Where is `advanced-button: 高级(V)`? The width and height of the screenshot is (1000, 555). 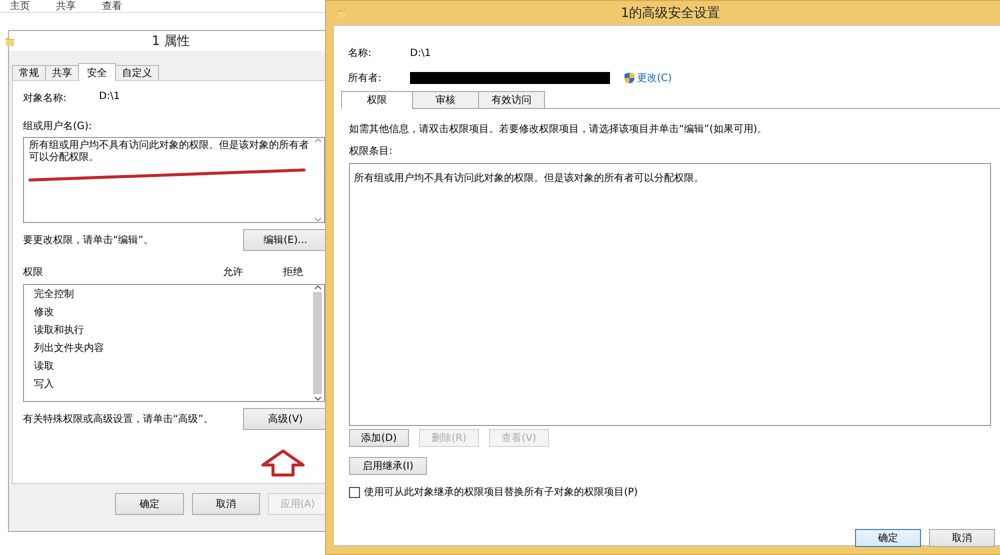
advanced-button: 高级(V) is located at coordinates (285, 419).